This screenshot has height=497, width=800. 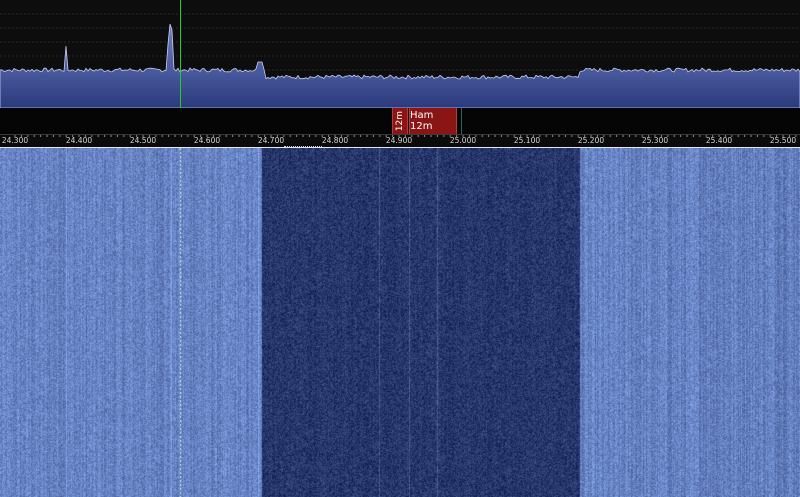 What do you see at coordinates (271, 140) in the screenshot?
I see `freq-label-24700: 24.700` at bounding box center [271, 140].